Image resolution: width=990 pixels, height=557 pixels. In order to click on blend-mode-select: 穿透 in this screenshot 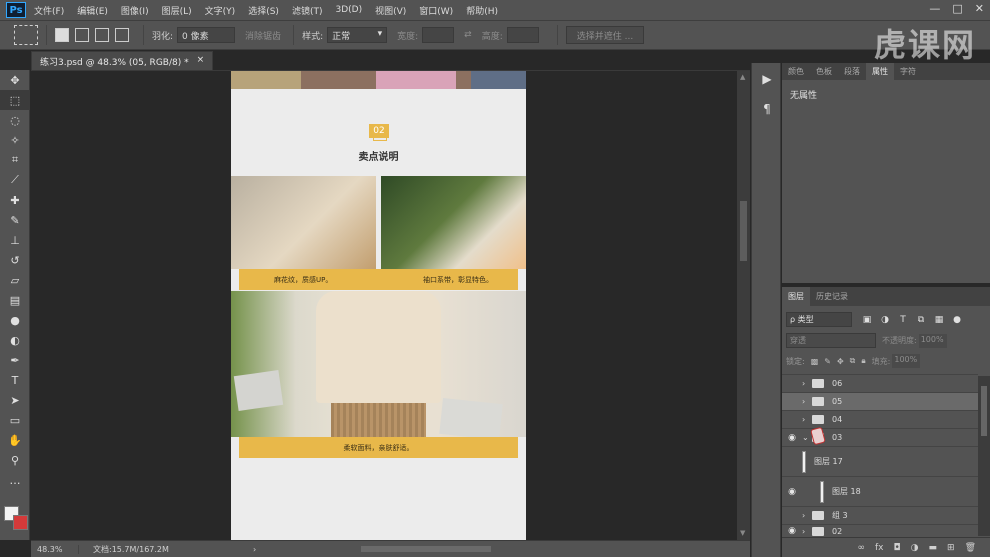, I will do `click(831, 340)`.